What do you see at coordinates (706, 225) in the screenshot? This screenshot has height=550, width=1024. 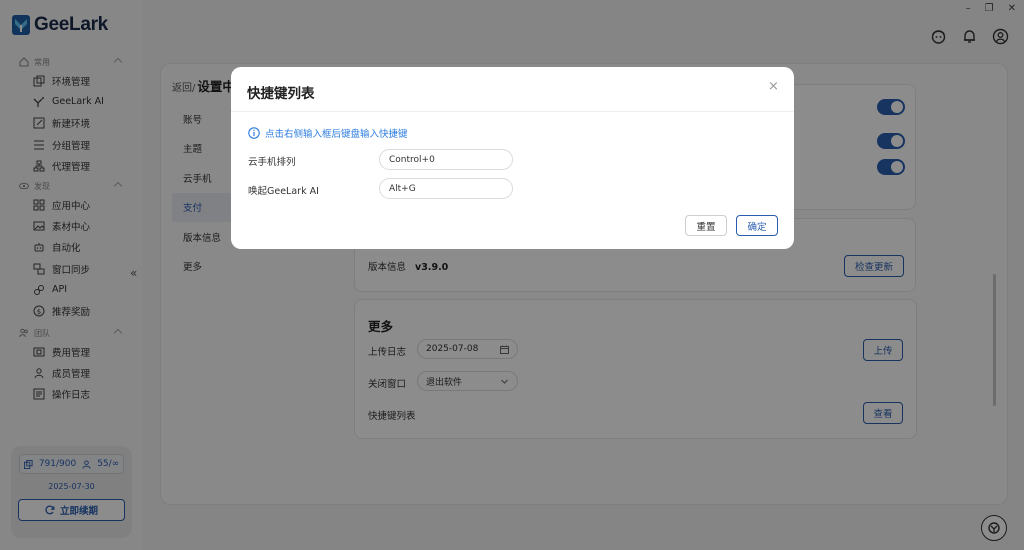 I see `reset-button: 重置` at bounding box center [706, 225].